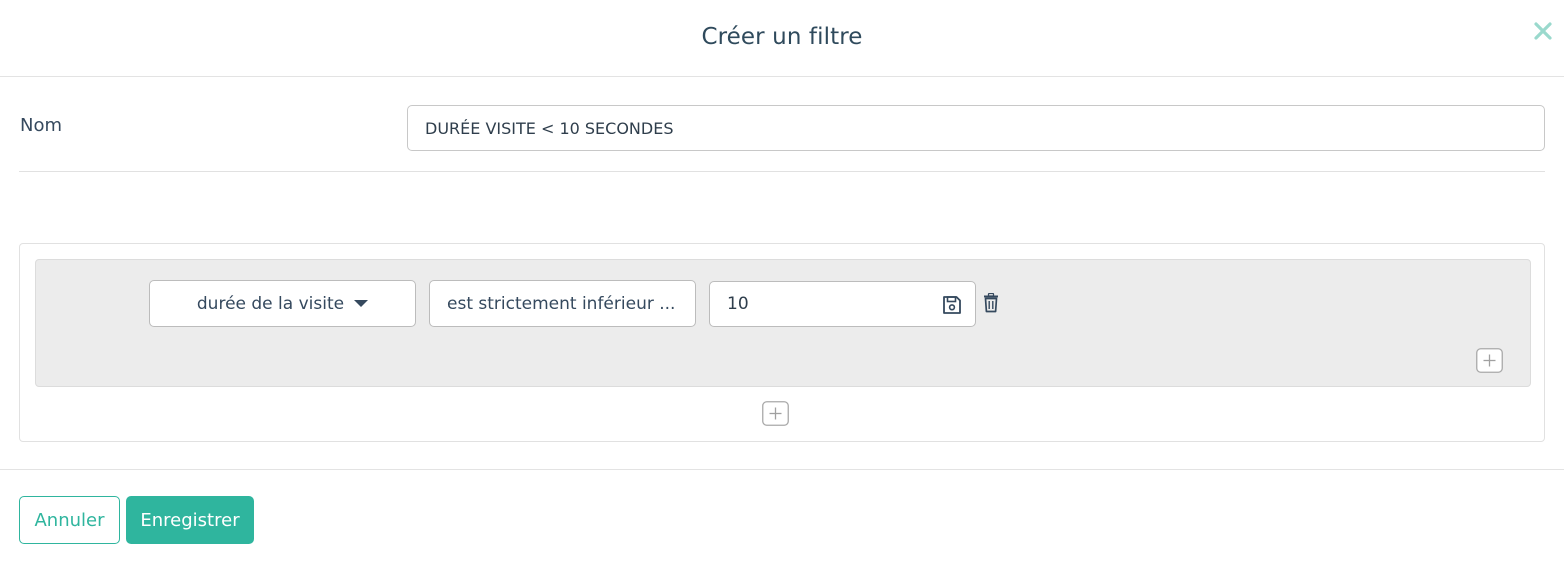 This screenshot has height=566, width=1564. I want to click on field-select-label: durée de la visite, so click(270, 303).